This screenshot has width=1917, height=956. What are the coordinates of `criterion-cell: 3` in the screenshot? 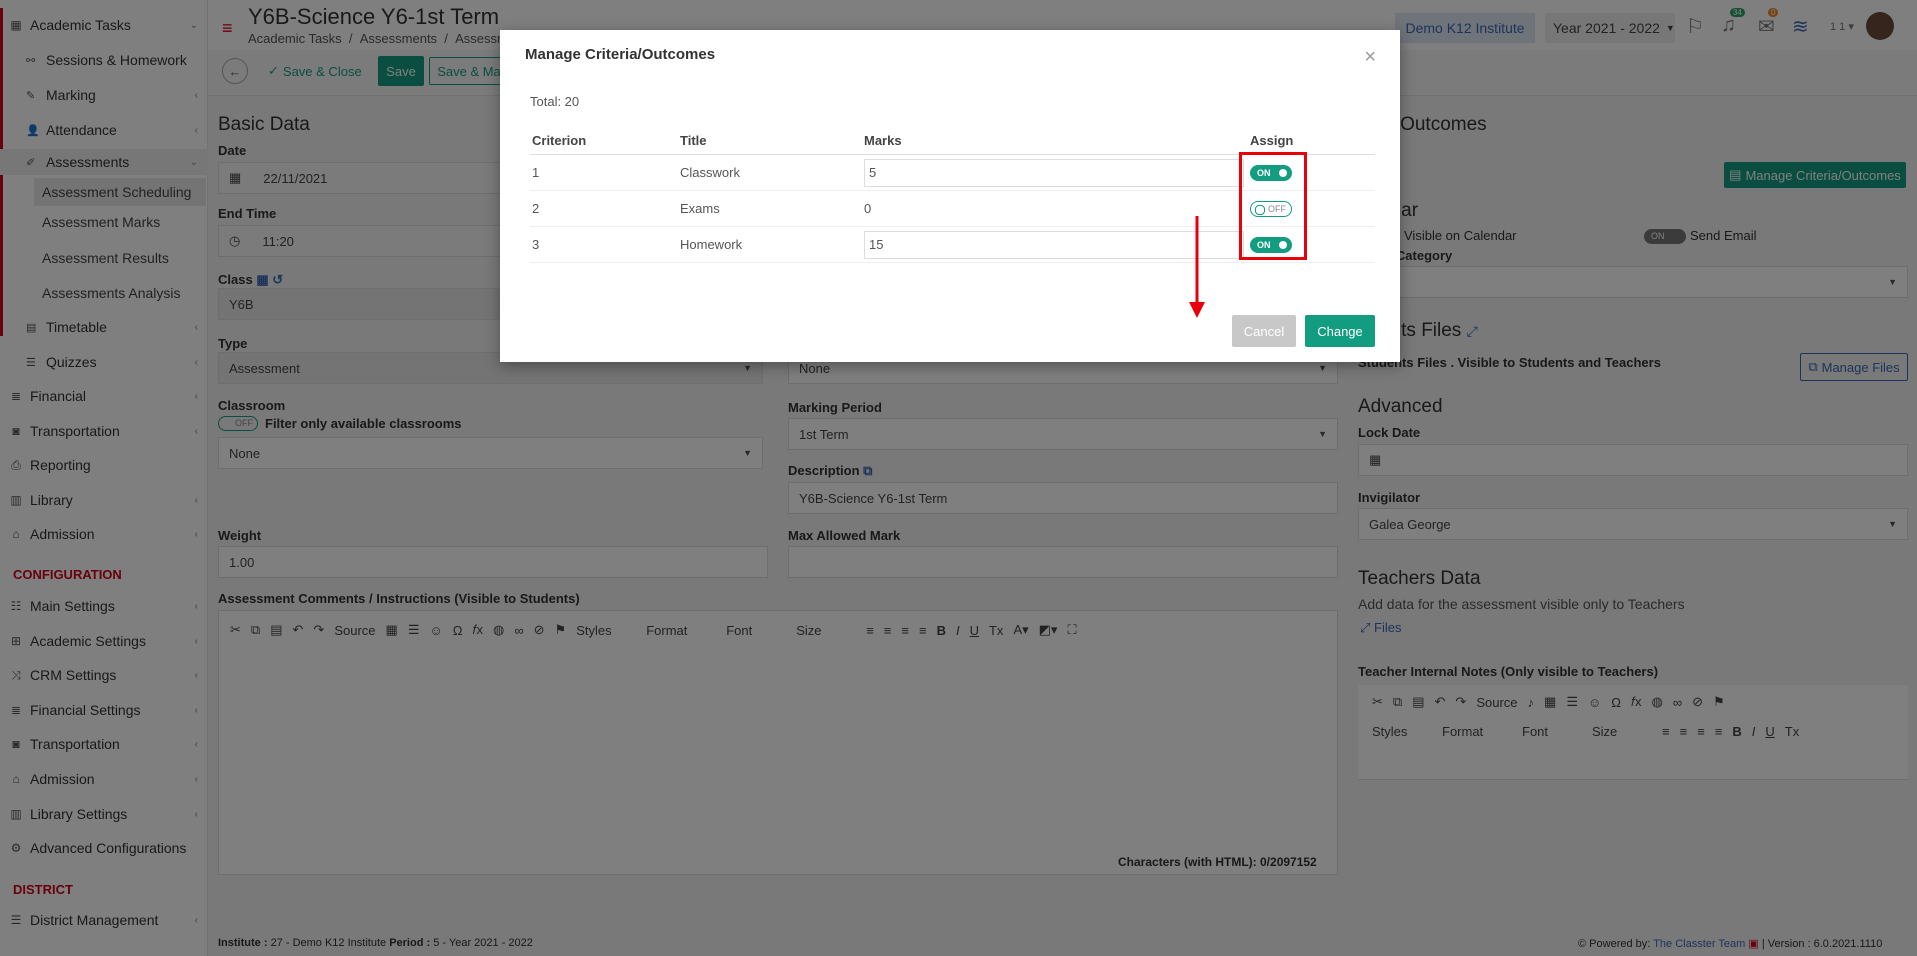 It's located at (536, 244).